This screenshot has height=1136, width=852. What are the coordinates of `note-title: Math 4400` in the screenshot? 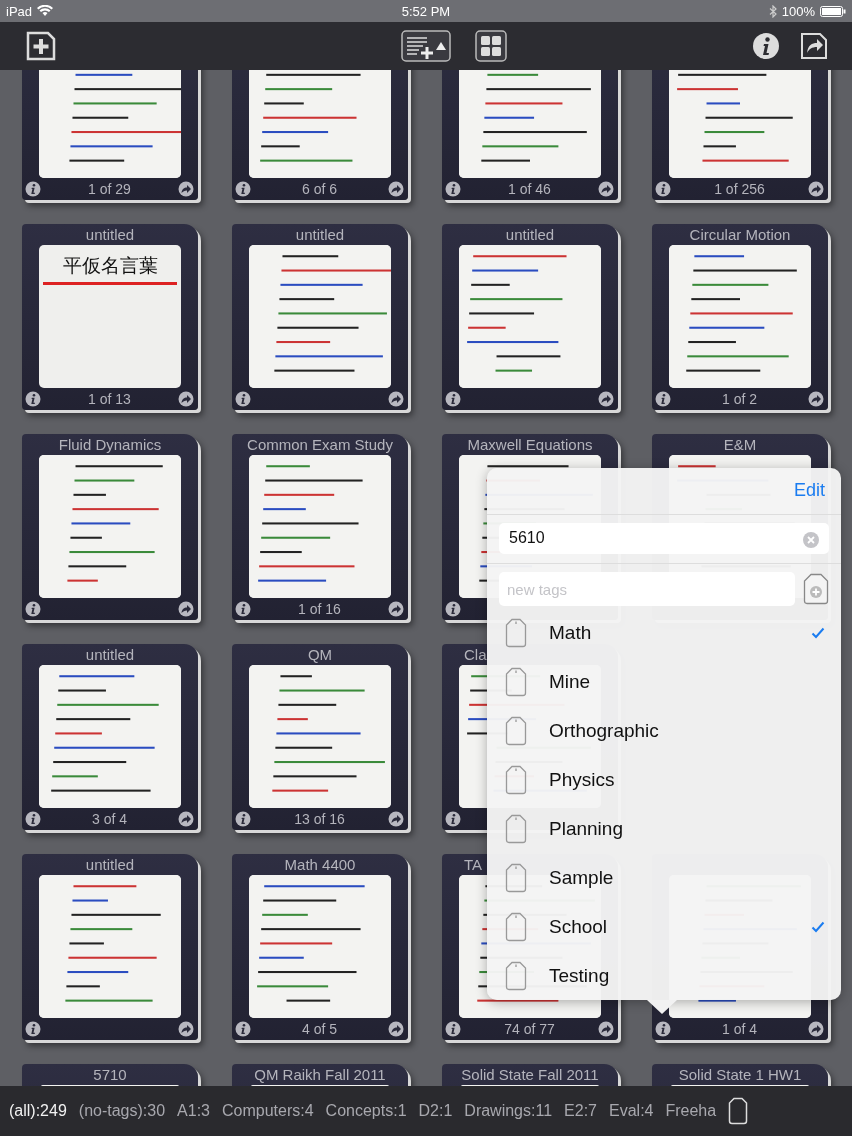 It's located at (320, 864).